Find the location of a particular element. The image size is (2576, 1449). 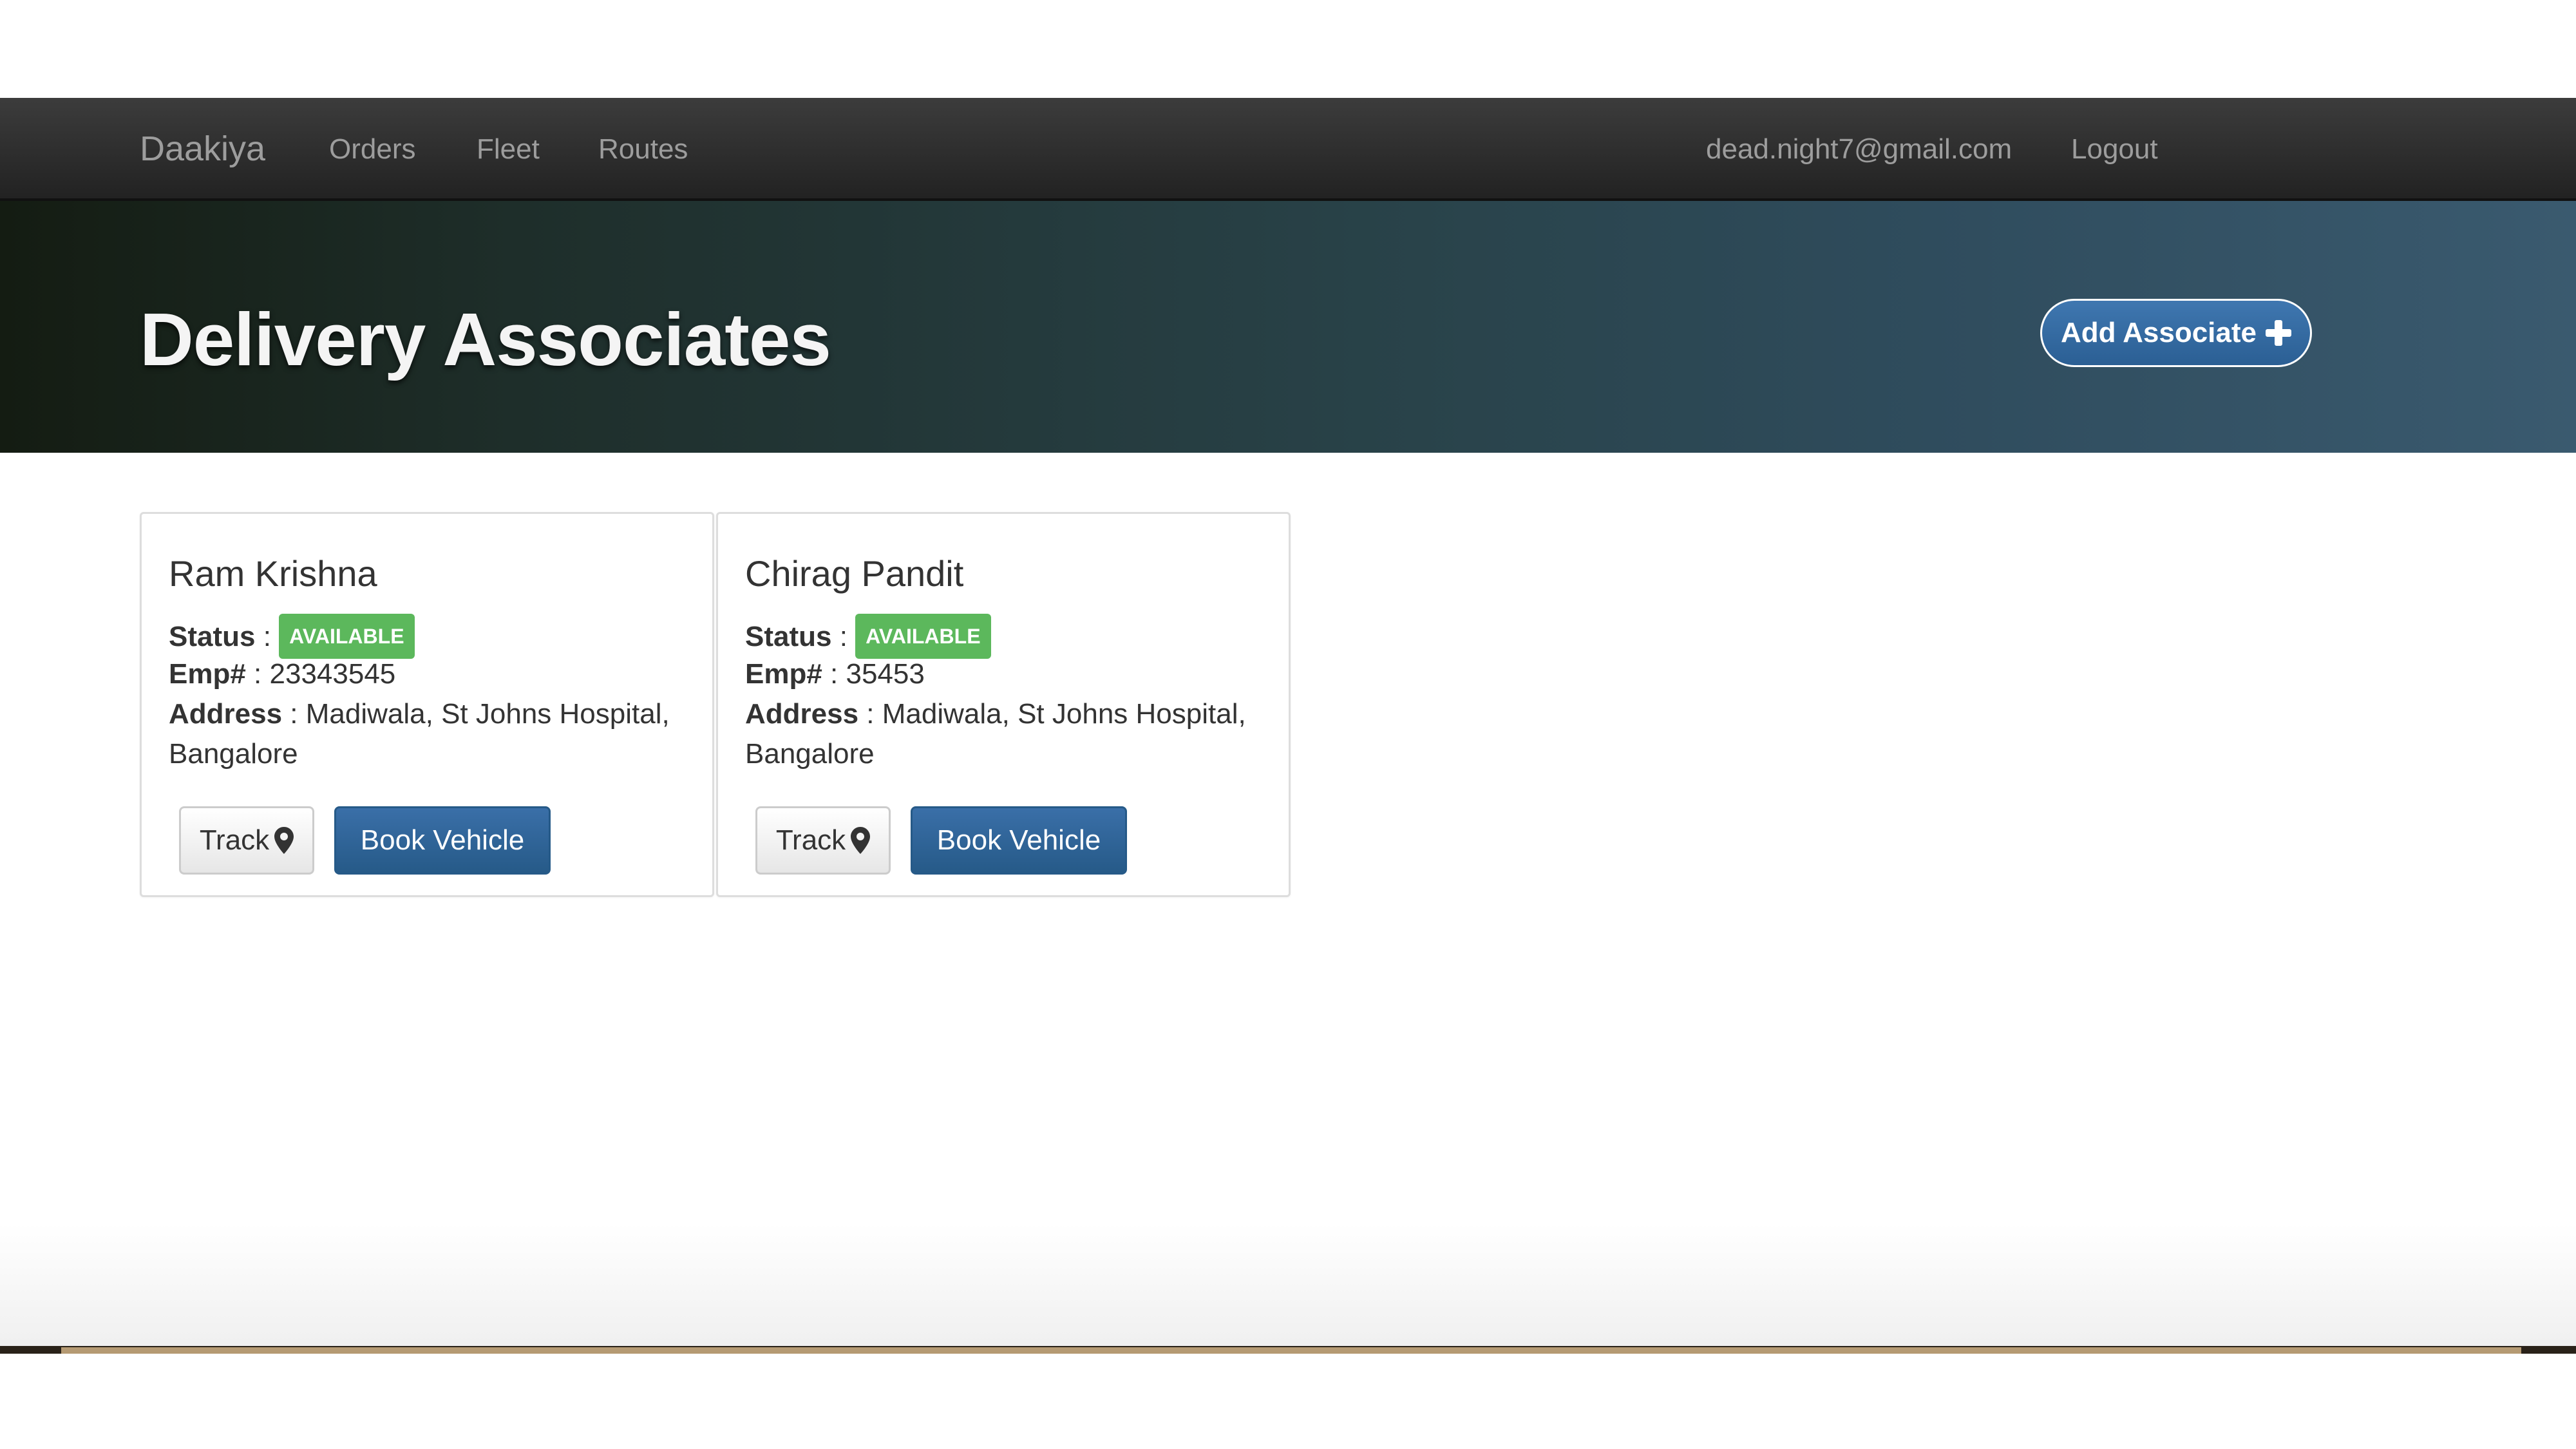

associate-emp-line: Emp# : 23343545 is located at coordinates (282, 674).